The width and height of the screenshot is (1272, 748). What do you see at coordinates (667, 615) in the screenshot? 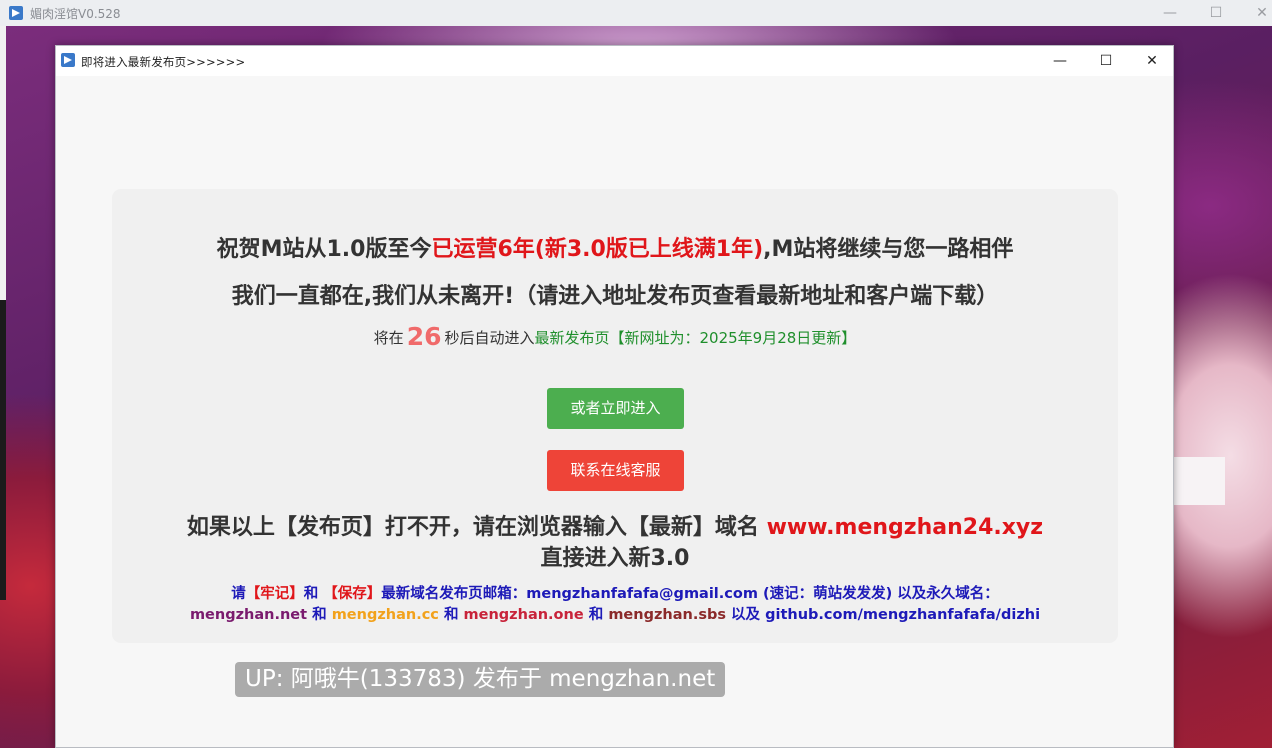
I see `domain-link: mengzhan.sbs` at bounding box center [667, 615].